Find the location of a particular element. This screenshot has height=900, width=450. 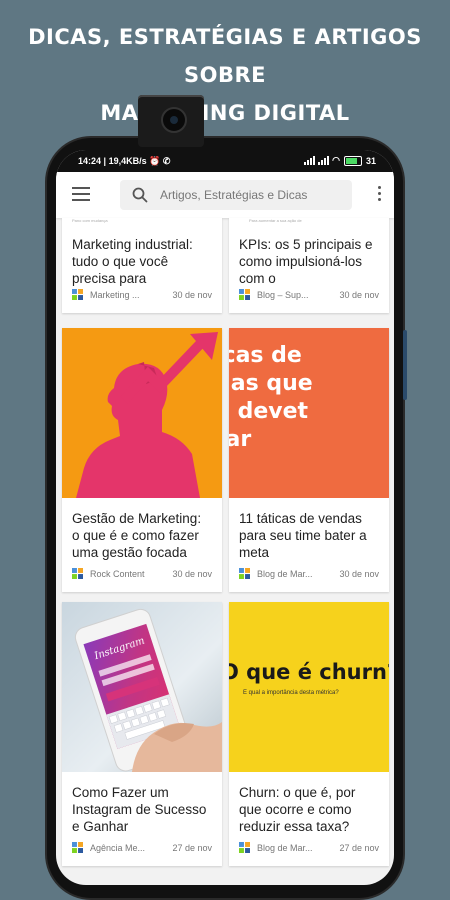

thumb-caption: Para aumentar a sua ação de is located at coordinates (275, 220).